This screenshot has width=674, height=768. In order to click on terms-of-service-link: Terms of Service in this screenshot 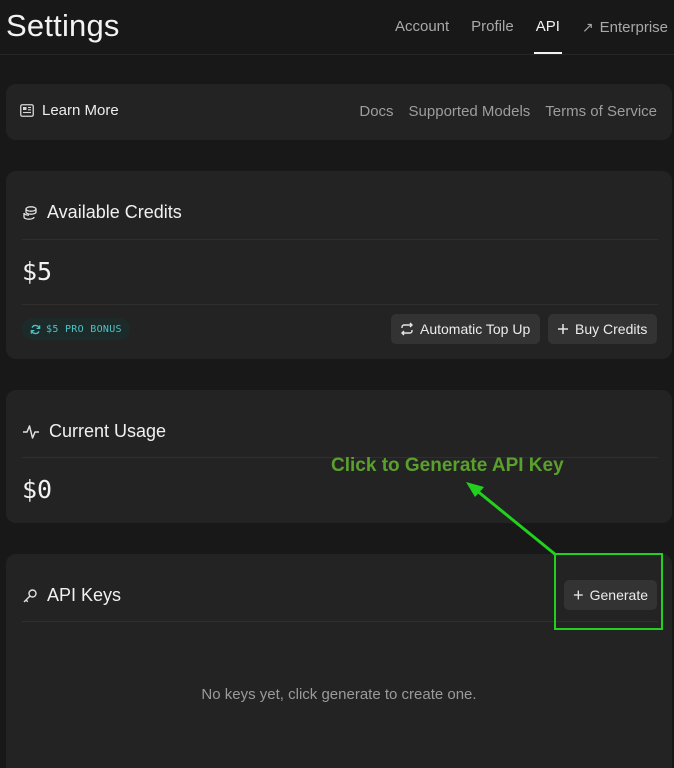, I will do `click(601, 111)`.